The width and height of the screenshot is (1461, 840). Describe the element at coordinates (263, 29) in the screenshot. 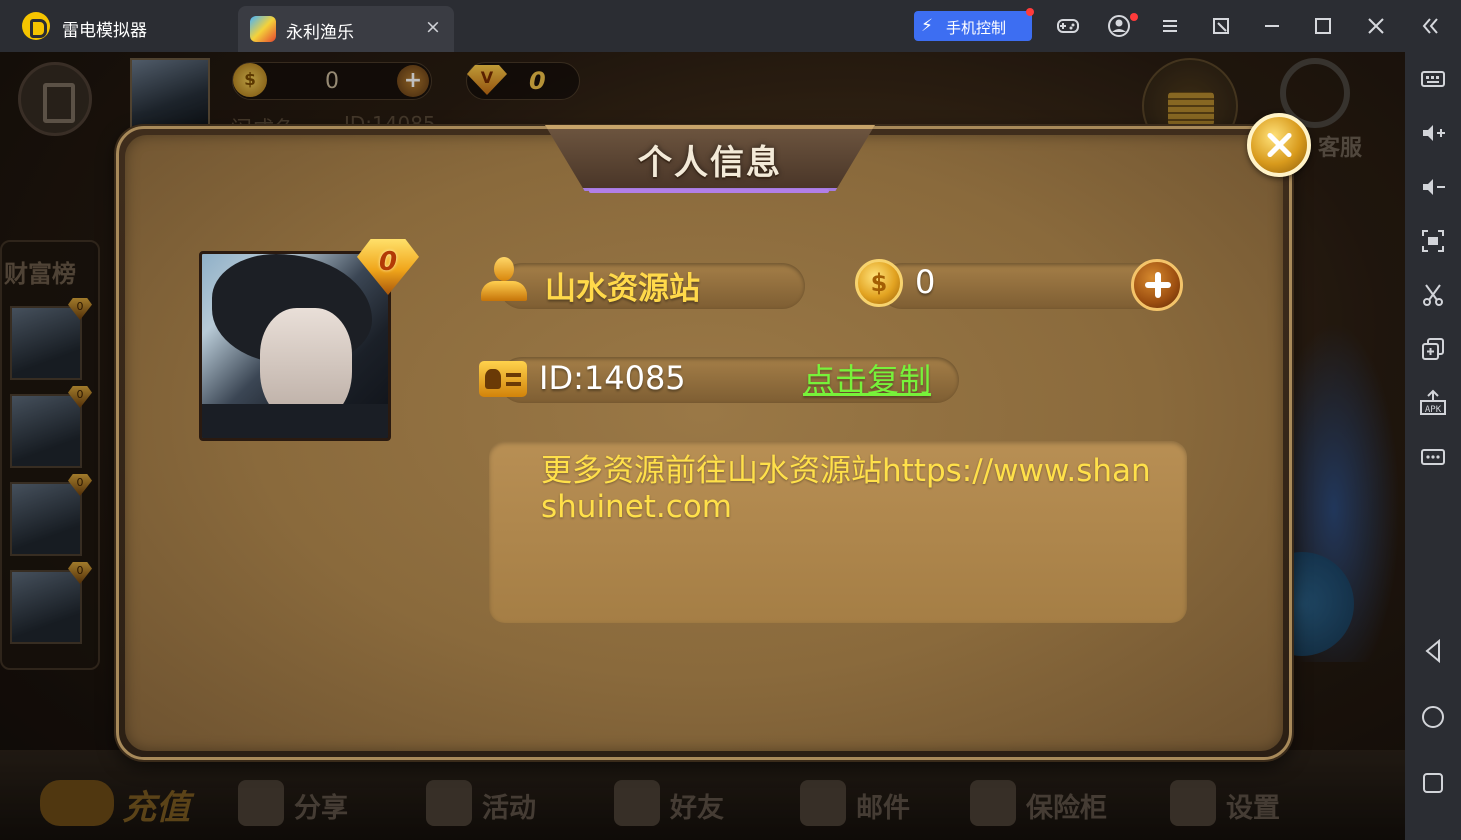

I see `game-app-icon` at that location.